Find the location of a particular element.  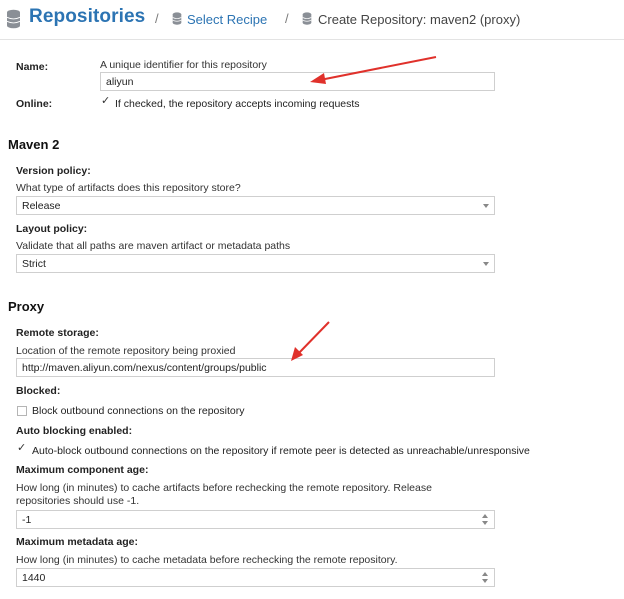

breadcrumb-select-recipe: Select Recipe is located at coordinates (227, 19).